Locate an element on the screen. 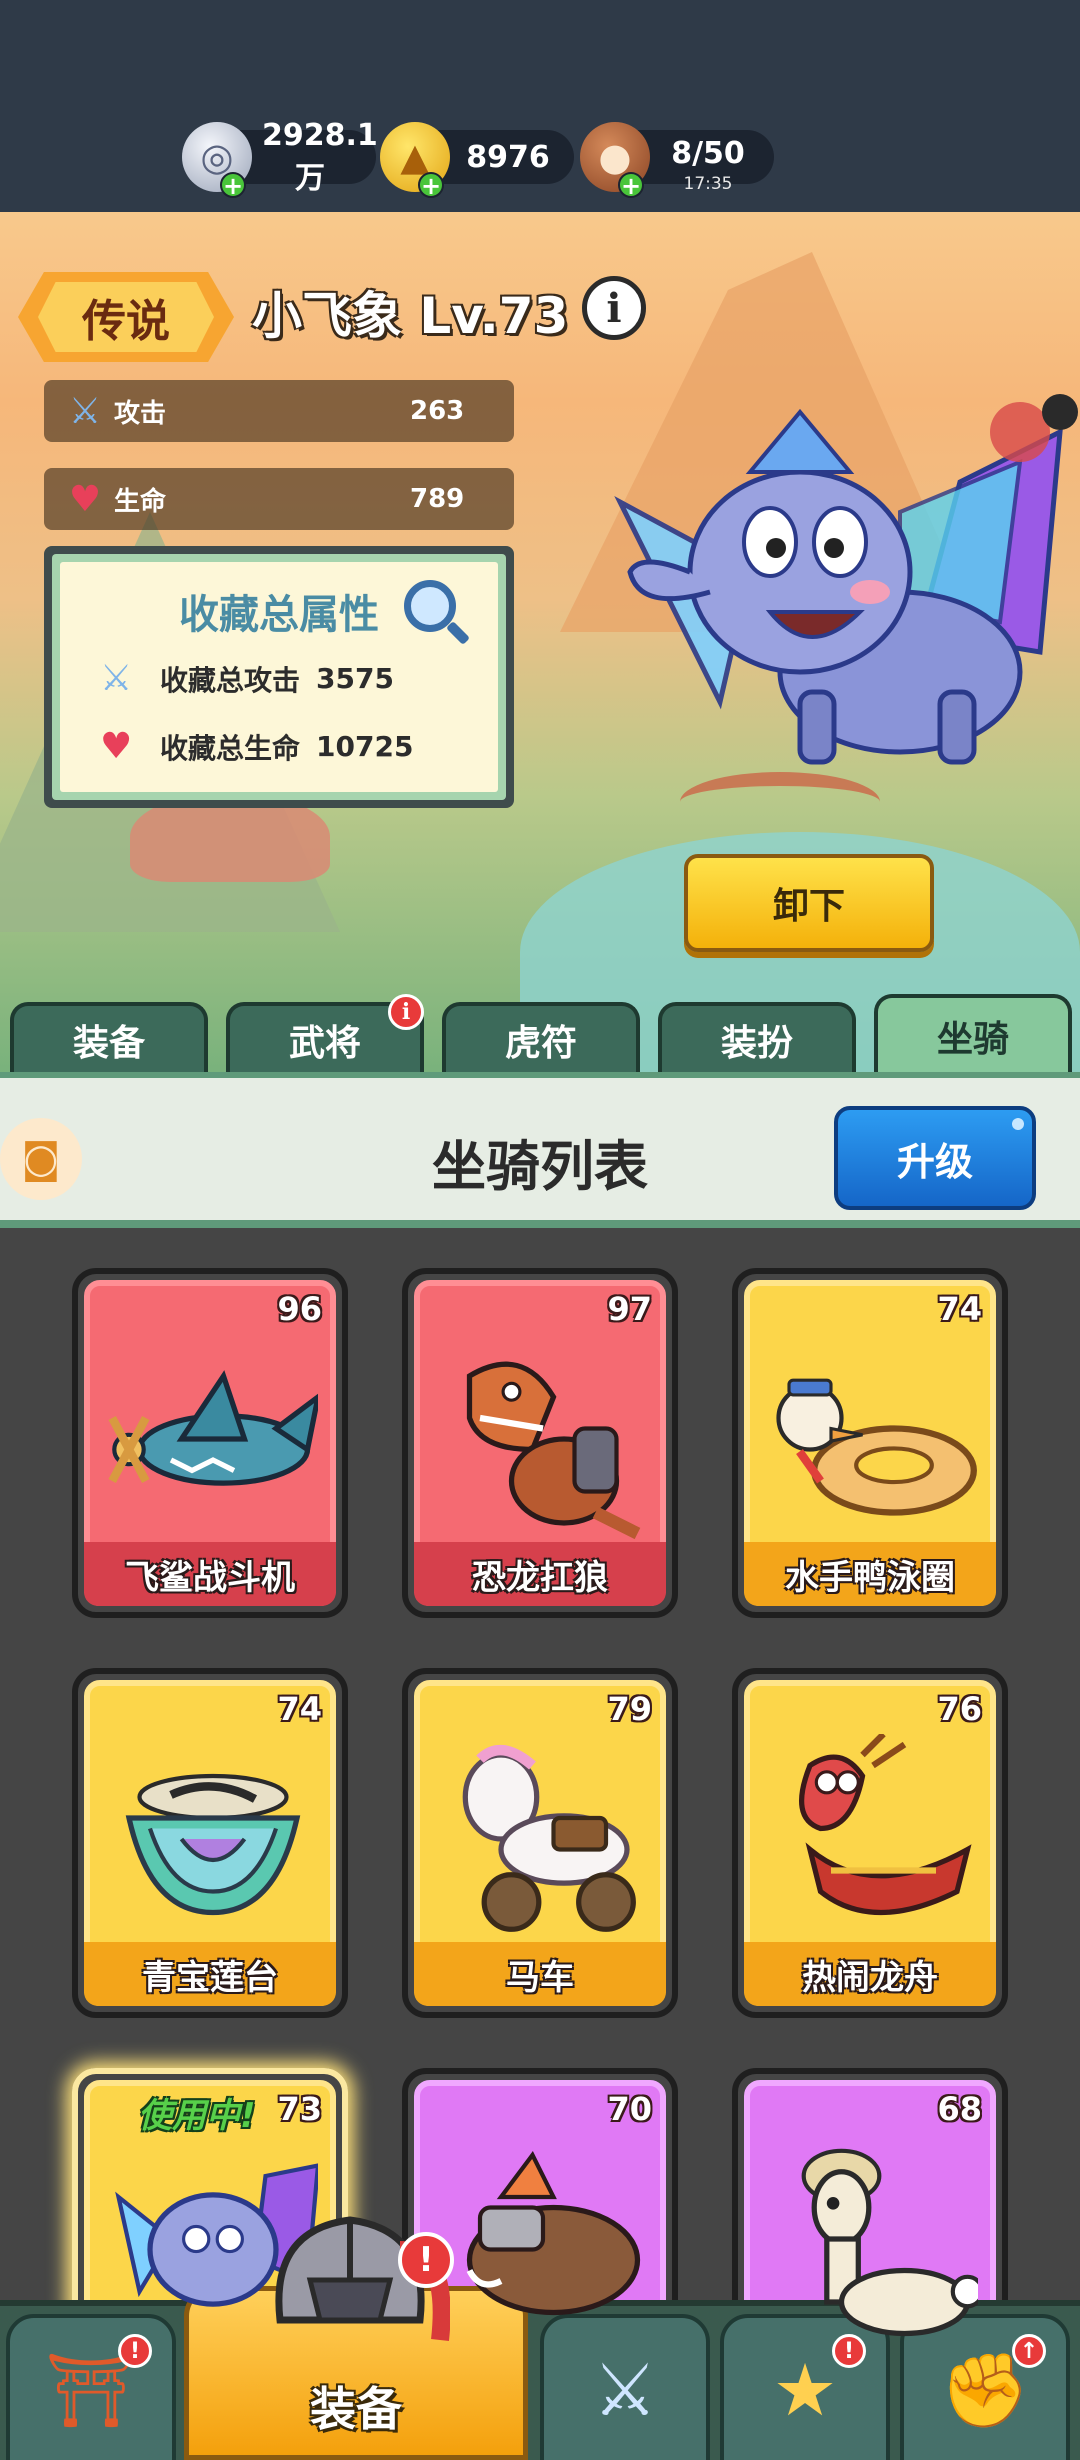 The height and width of the screenshot is (2460, 1080). tab-equipment: 装备 is located at coordinates (109, 1038).